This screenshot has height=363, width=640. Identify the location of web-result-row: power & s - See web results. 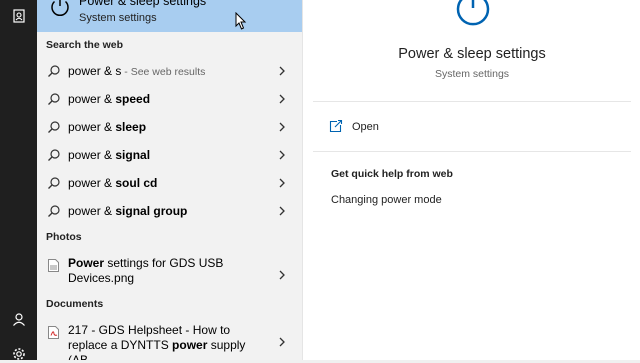
(169, 71).